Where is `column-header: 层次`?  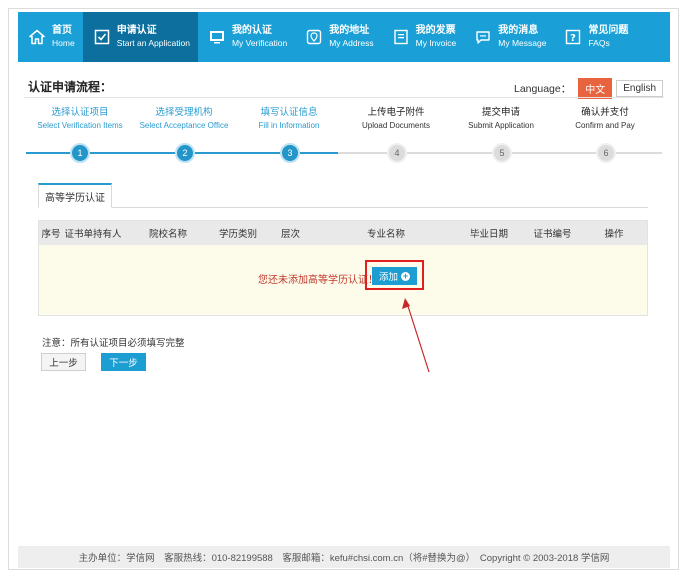 column-header: 层次 is located at coordinates (290, 234).